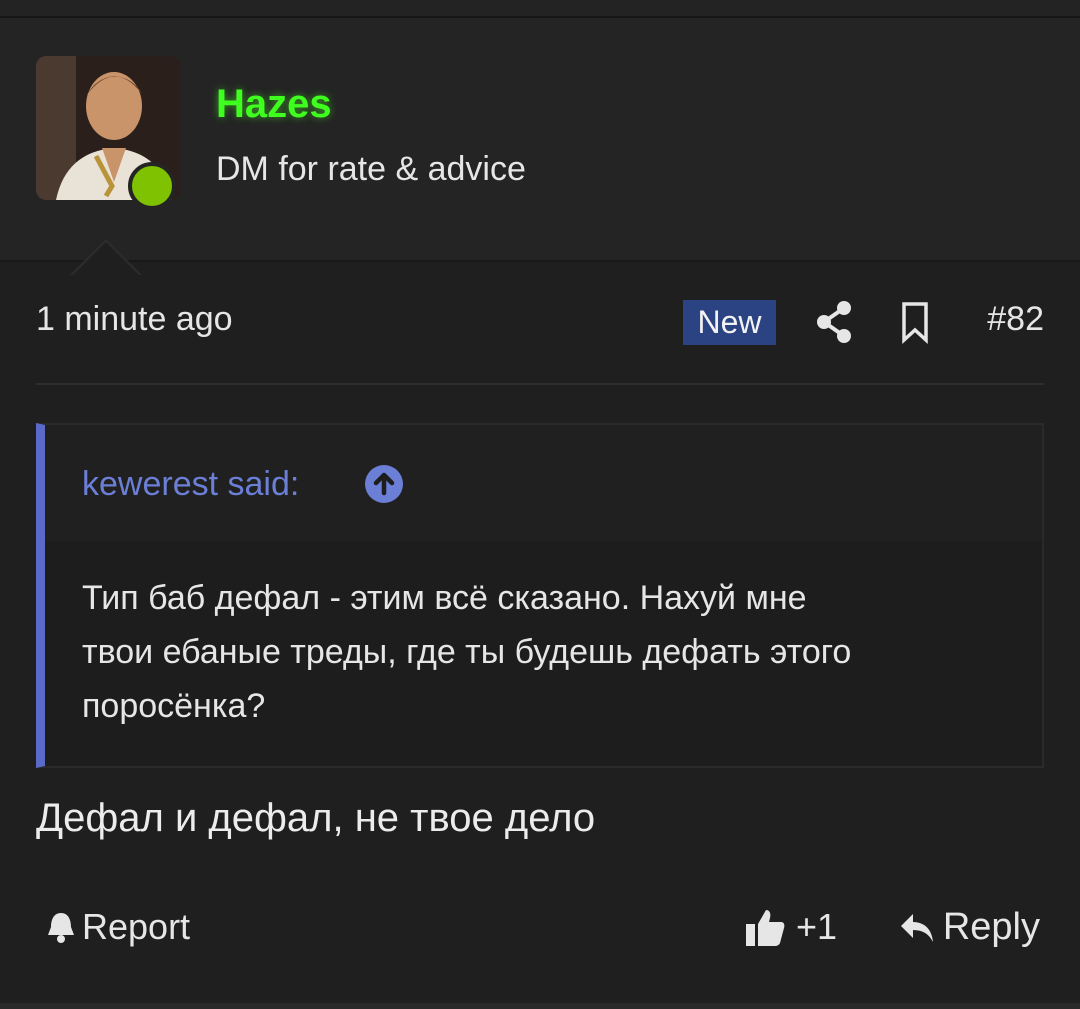  What do you see at coordinates (916, 927) in the screenshot?
I see `reply-arrow-icon` at bounding box center [916, 927].